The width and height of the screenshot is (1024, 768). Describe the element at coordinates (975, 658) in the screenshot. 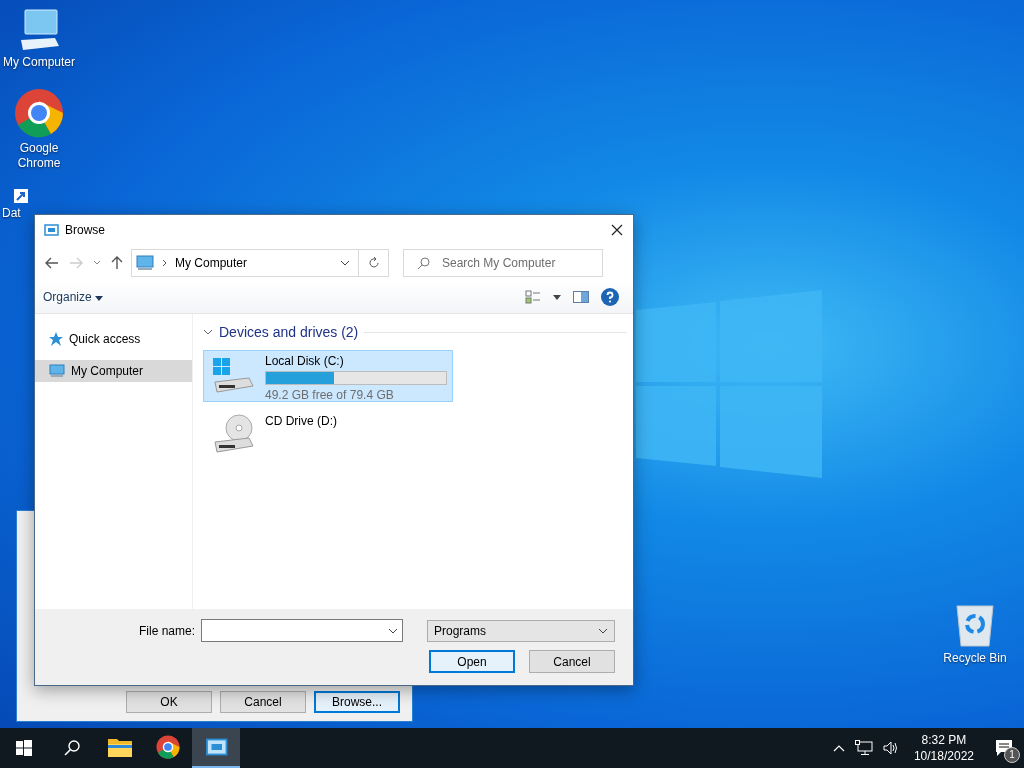

I see `desktop-icon-label: Recycle Bin` at that location.